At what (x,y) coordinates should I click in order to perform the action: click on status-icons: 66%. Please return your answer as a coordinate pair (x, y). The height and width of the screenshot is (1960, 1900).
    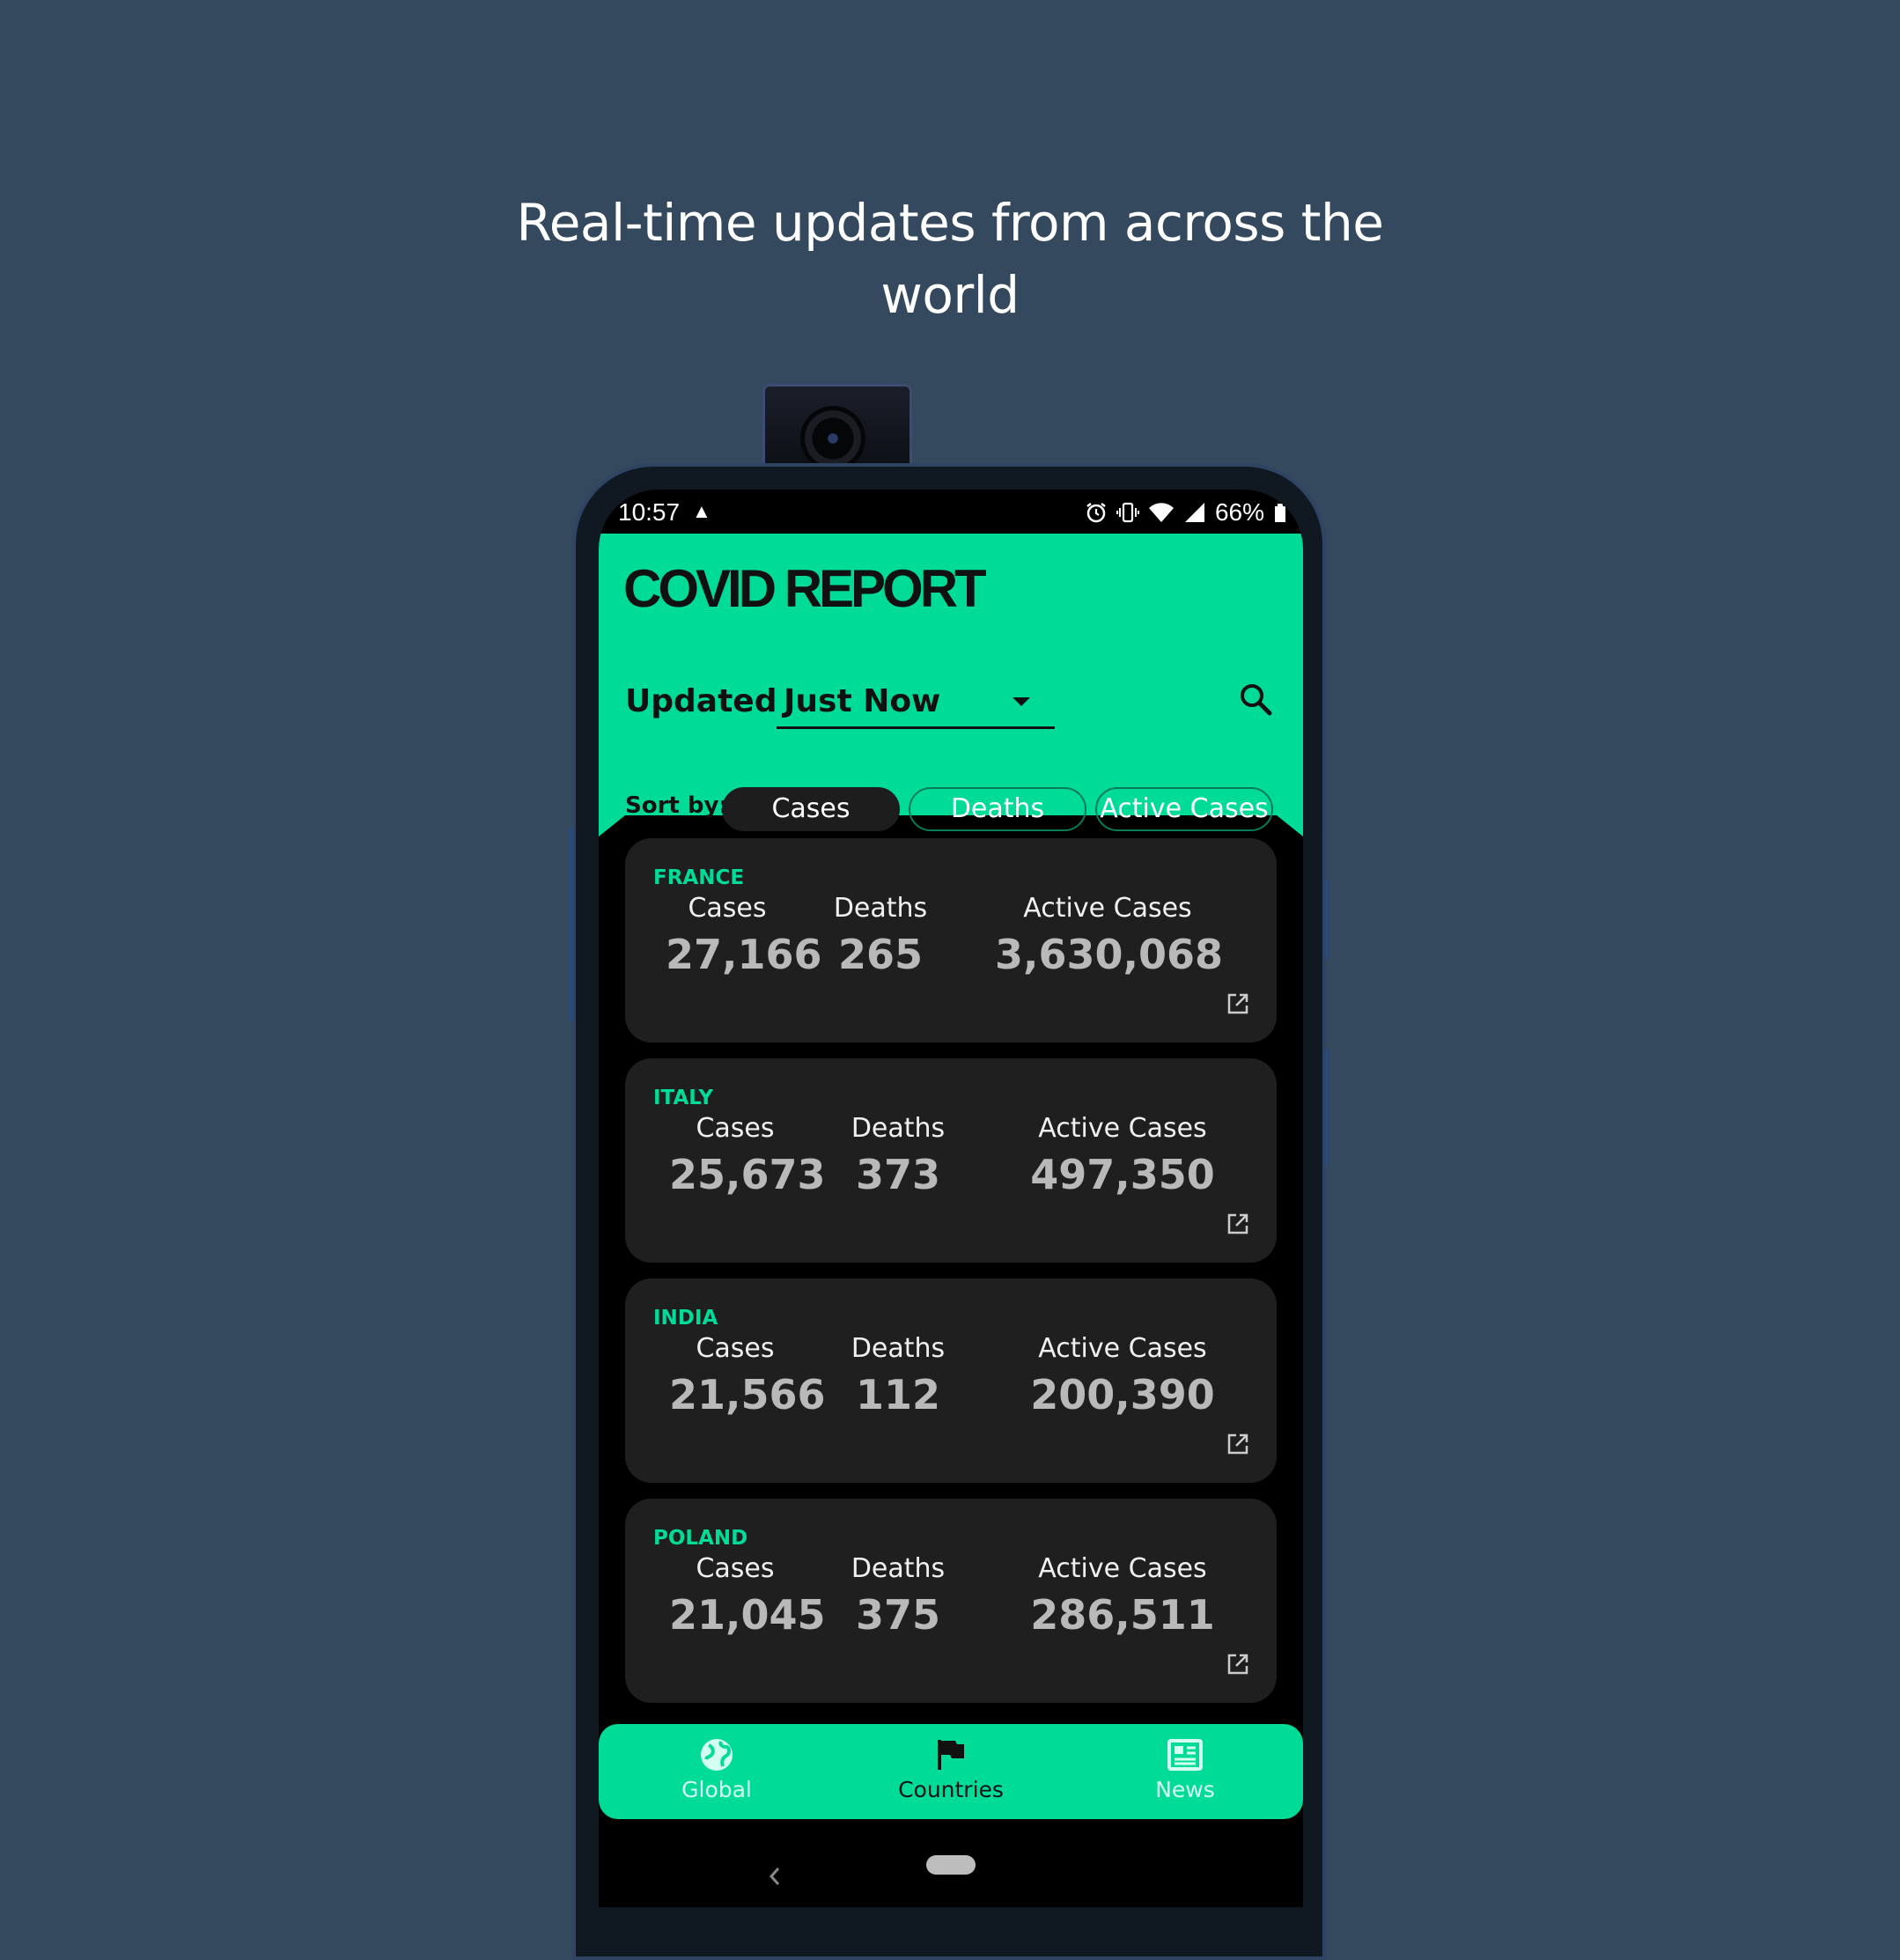
    Looking at the image, I should click on (1186, 512).